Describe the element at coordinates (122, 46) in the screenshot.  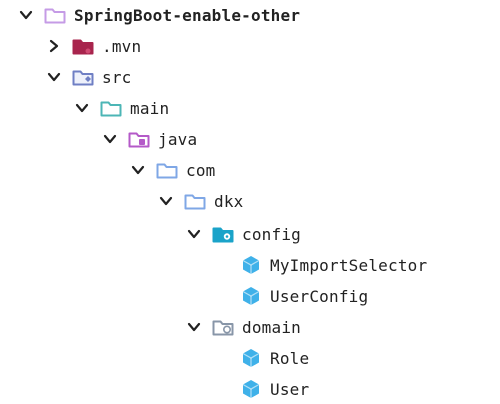
I see `tree-item-label: .mvn` at that location.